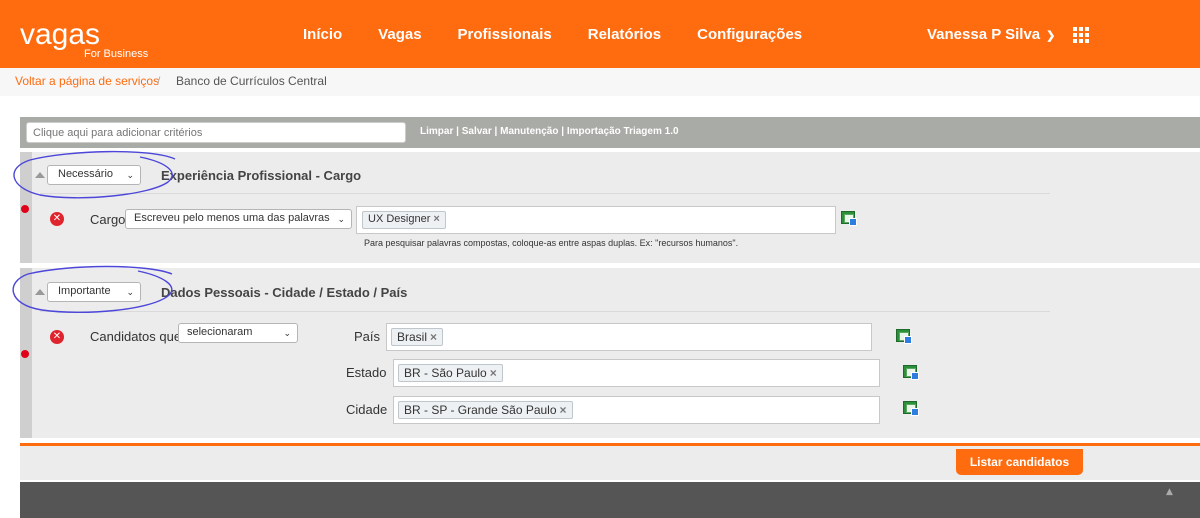 This screenshot has width=1200, height=518. Describe the element at coordinates (1171, 492) in the screenshot. I see `scroll-up-icon: ▲` at that location.